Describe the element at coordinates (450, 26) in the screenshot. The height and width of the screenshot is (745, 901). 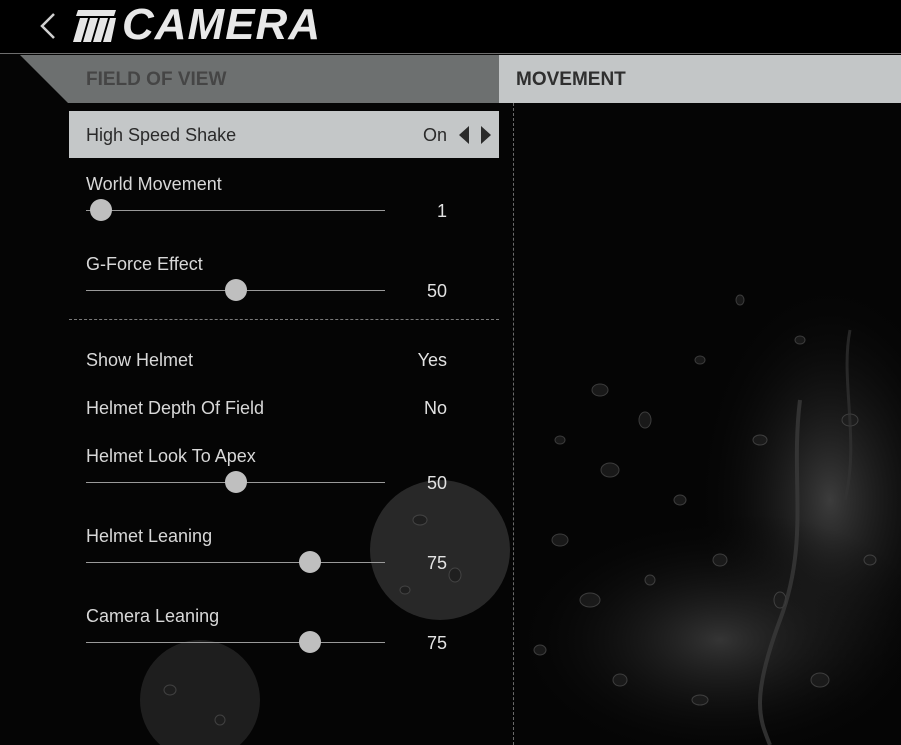
I see `header-bar: CAMERA` at that location.